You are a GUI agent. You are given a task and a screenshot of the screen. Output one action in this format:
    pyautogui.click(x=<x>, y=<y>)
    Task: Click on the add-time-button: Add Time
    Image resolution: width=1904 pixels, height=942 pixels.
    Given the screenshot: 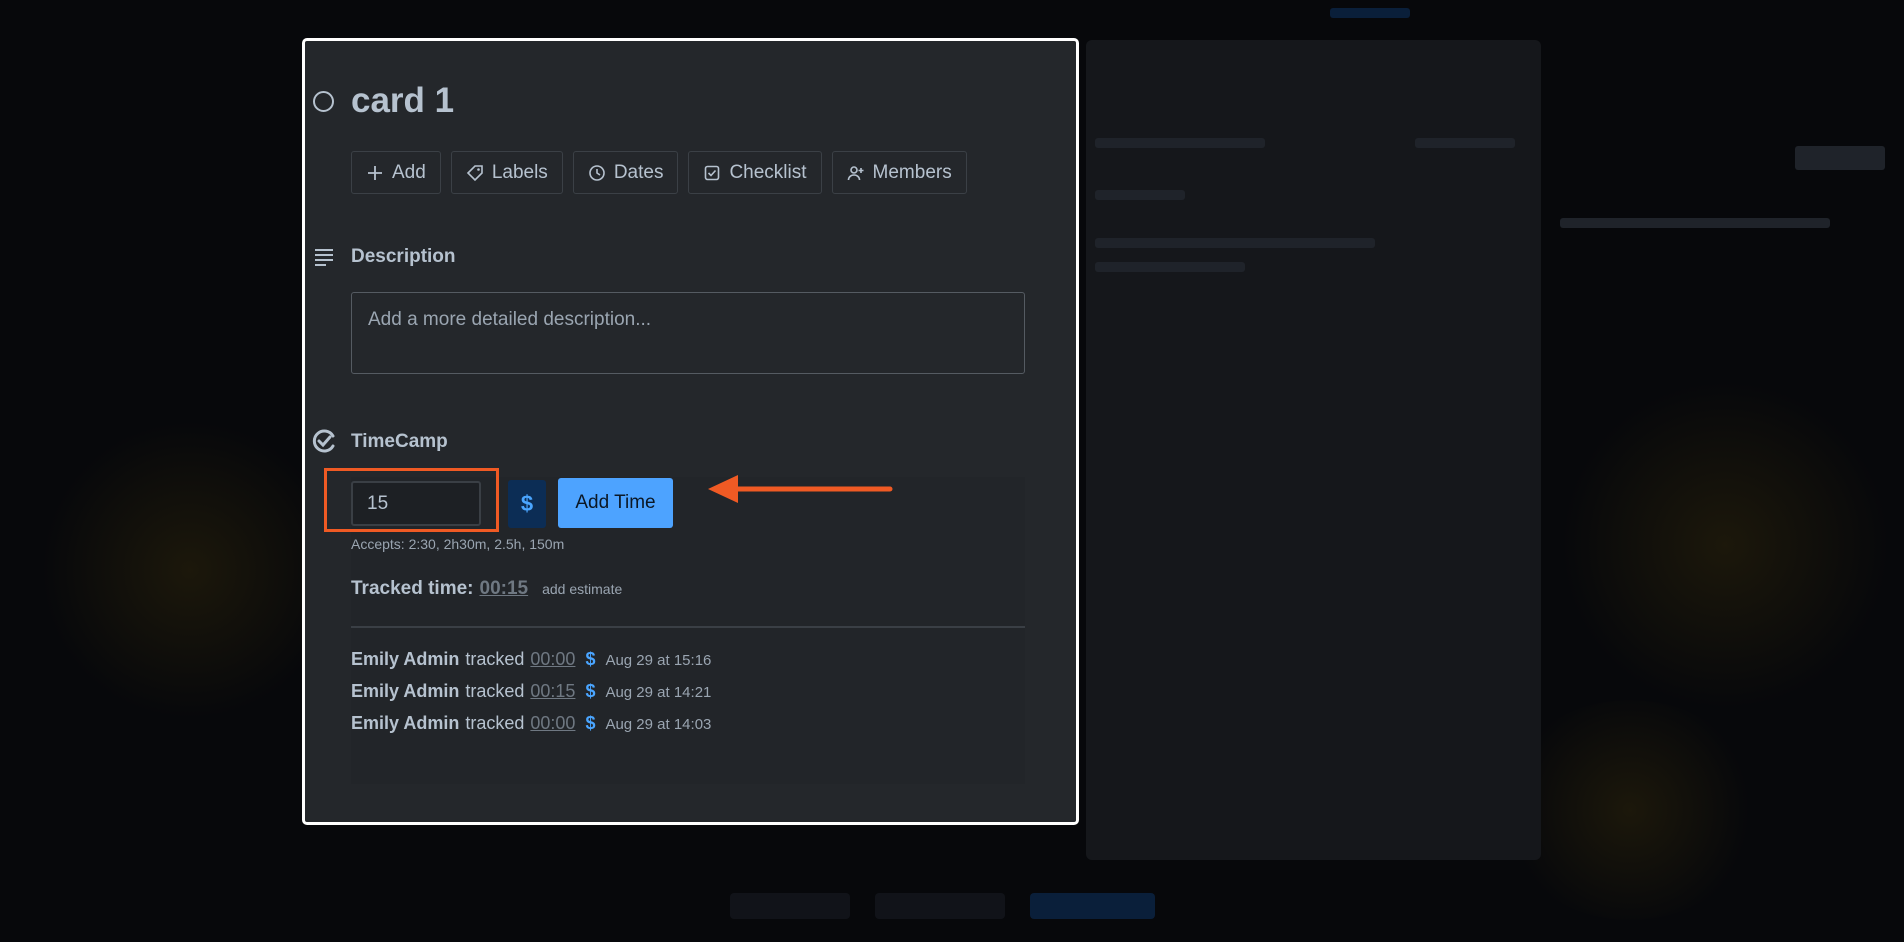 What is the action you would take?
    pyautogui.click(x=615, y=503)
    